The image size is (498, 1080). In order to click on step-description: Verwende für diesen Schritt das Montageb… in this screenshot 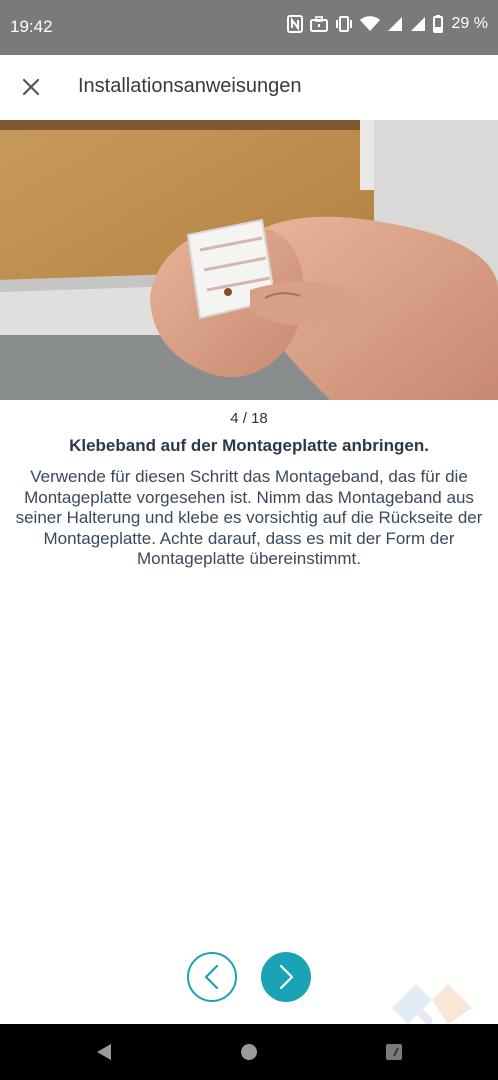, I will do `click(249, 517)`.